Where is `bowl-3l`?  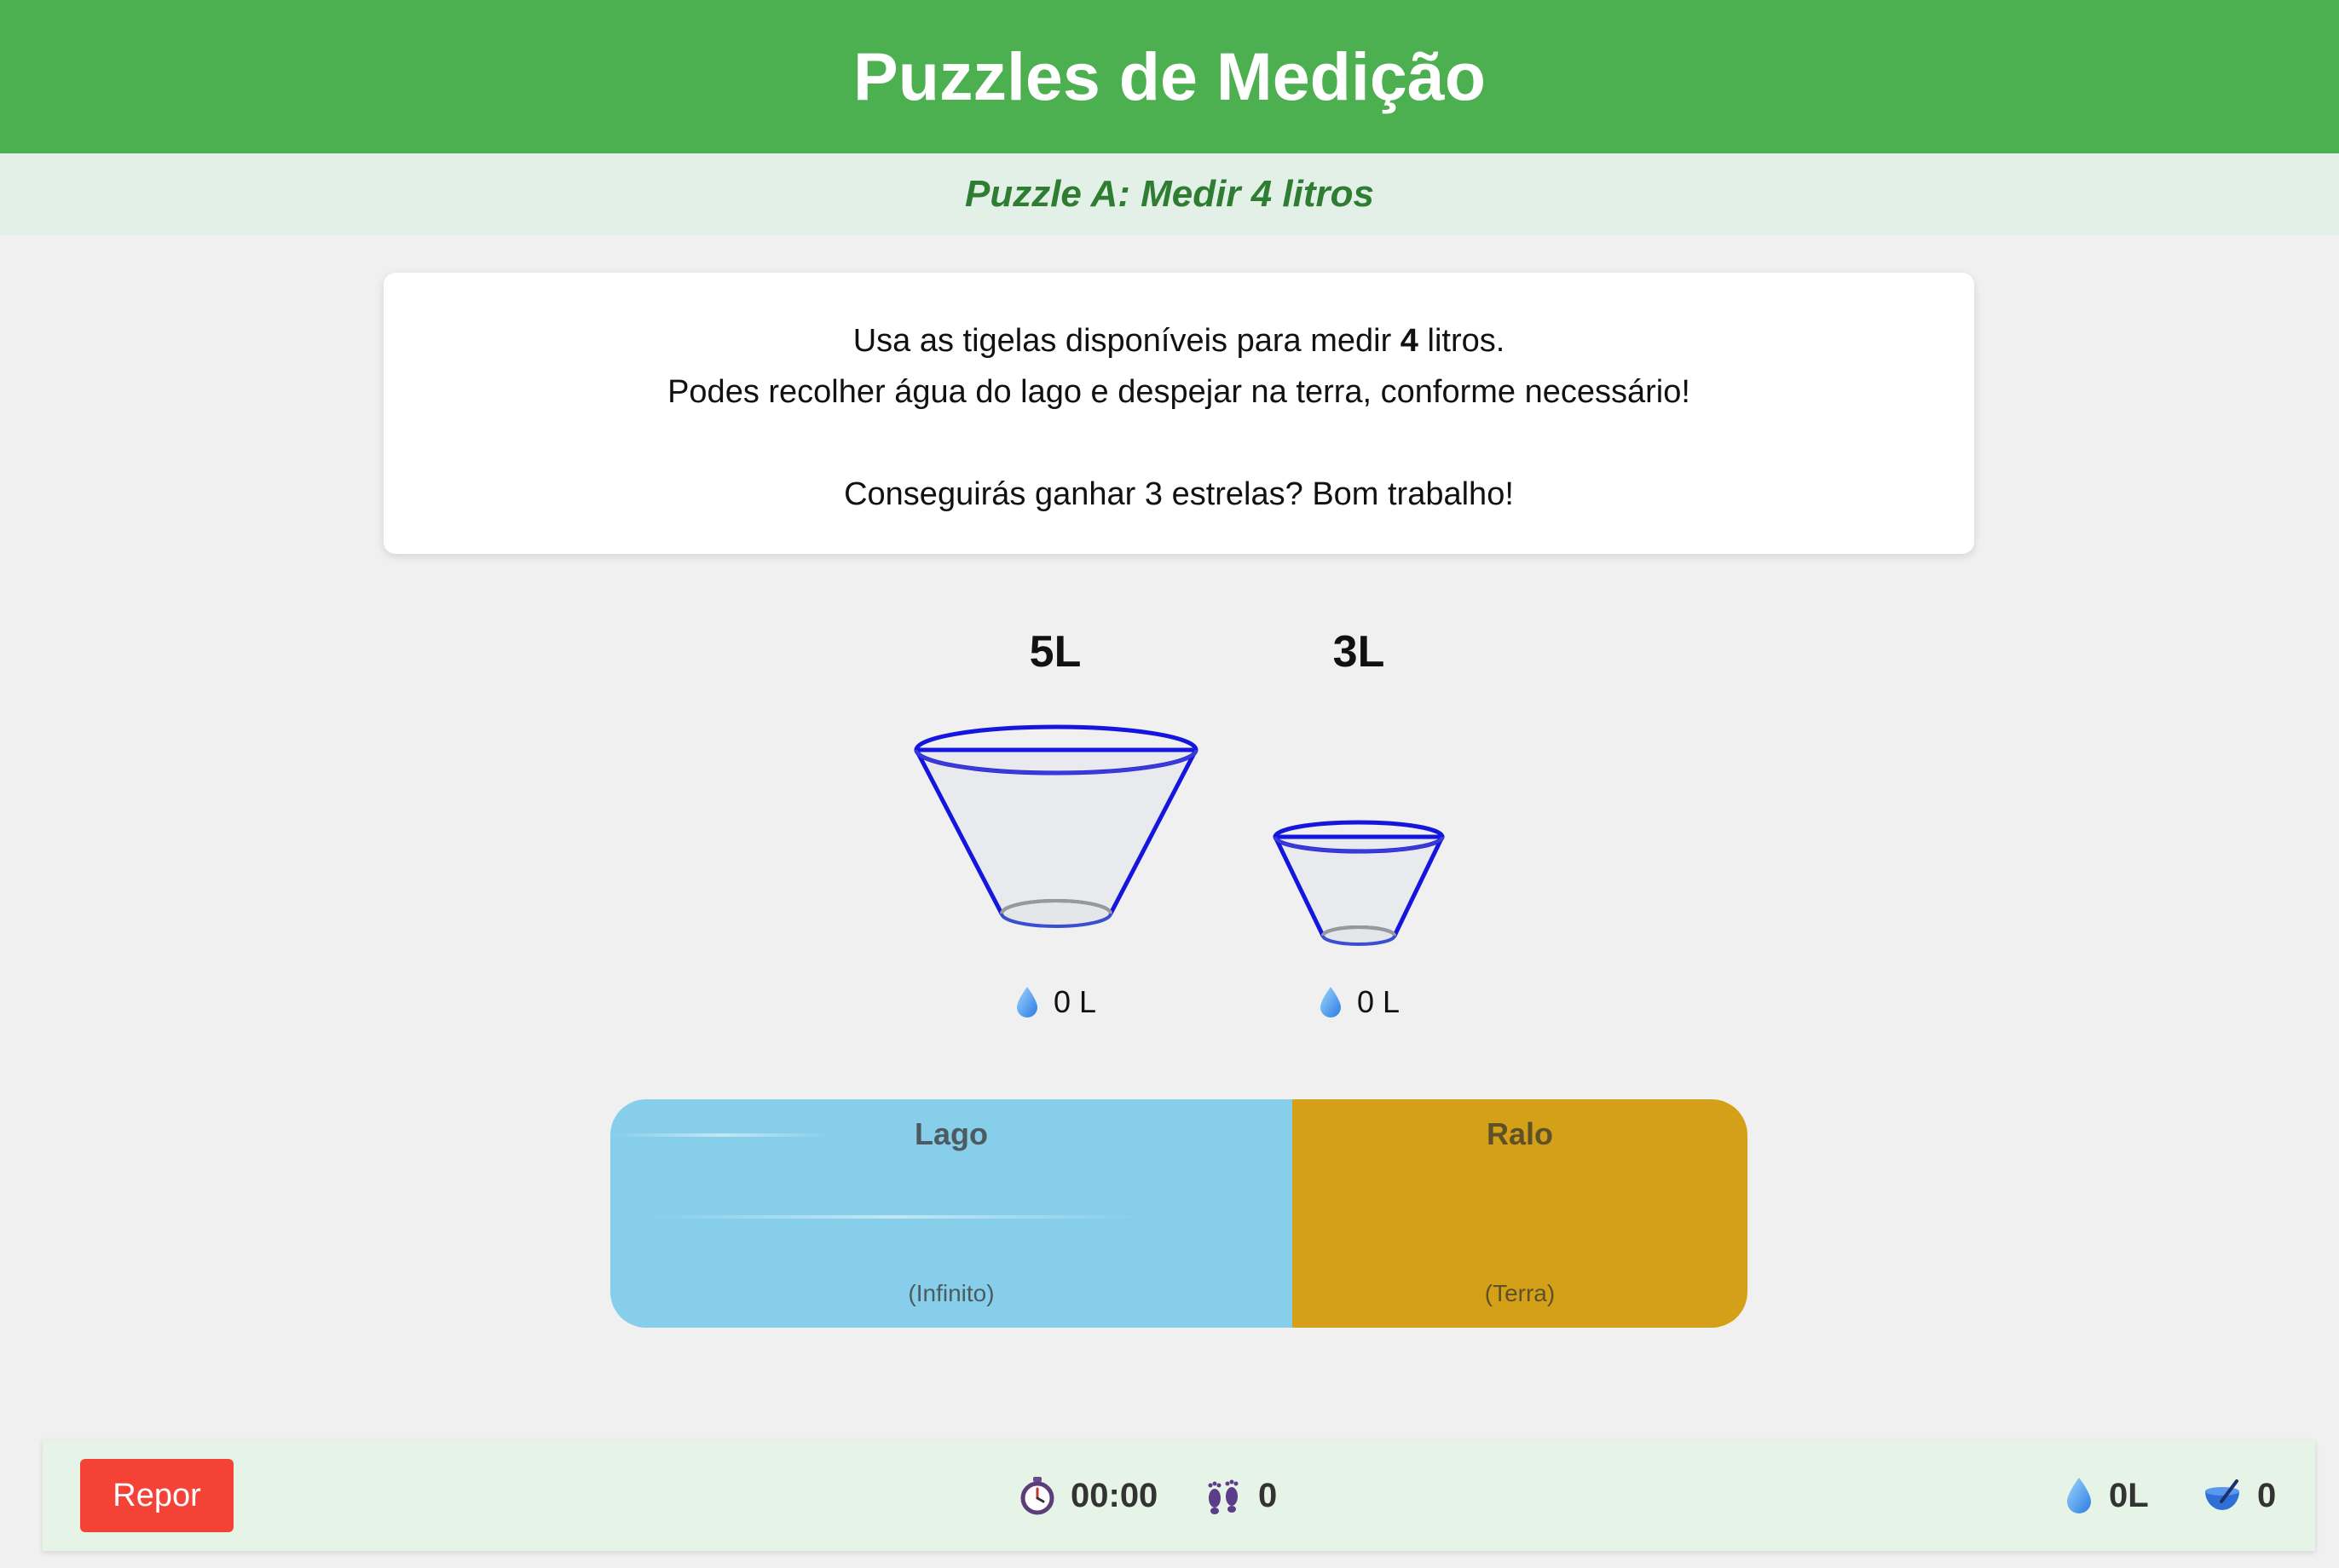
bowl-3l is located at coordinates (1359, 882).